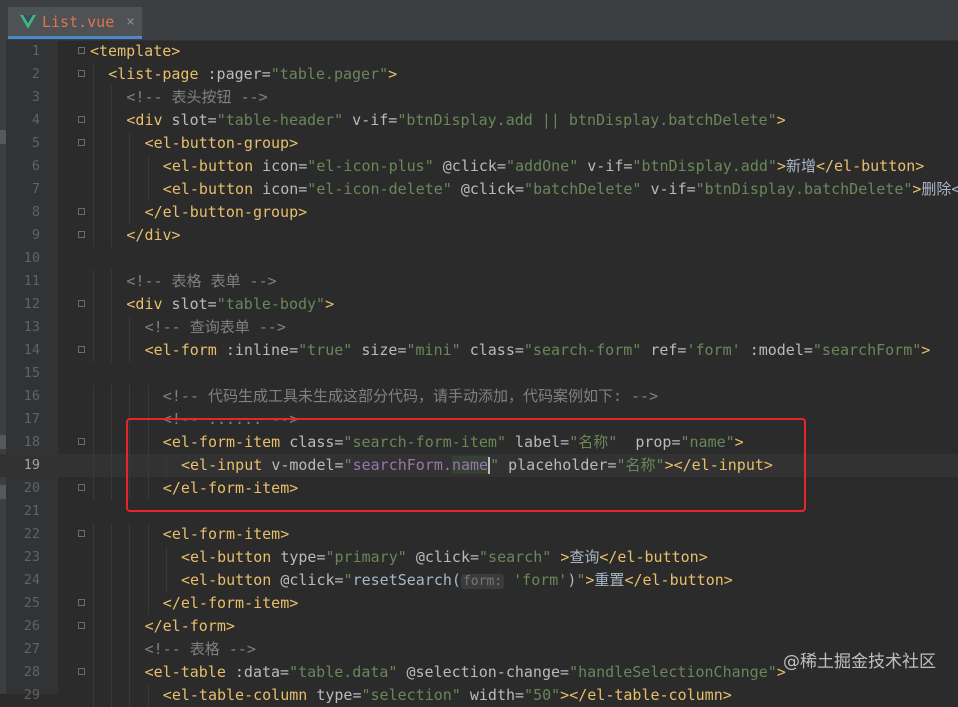 The height and width of the screenshot is (707, 958). What do you see at coordinates (158, 74) in the screenshot?
I see `code-token: <list-page` at bounding box center [158, 74].